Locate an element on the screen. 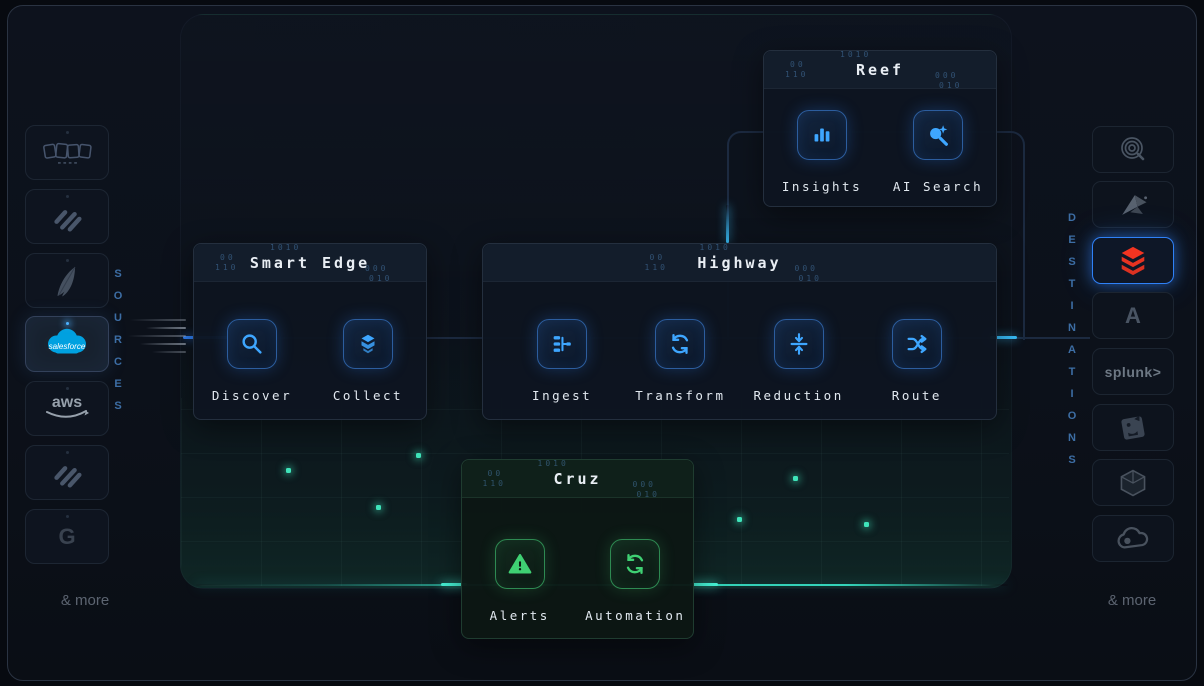  magnifier-icon is located at coordinates (252, 344).